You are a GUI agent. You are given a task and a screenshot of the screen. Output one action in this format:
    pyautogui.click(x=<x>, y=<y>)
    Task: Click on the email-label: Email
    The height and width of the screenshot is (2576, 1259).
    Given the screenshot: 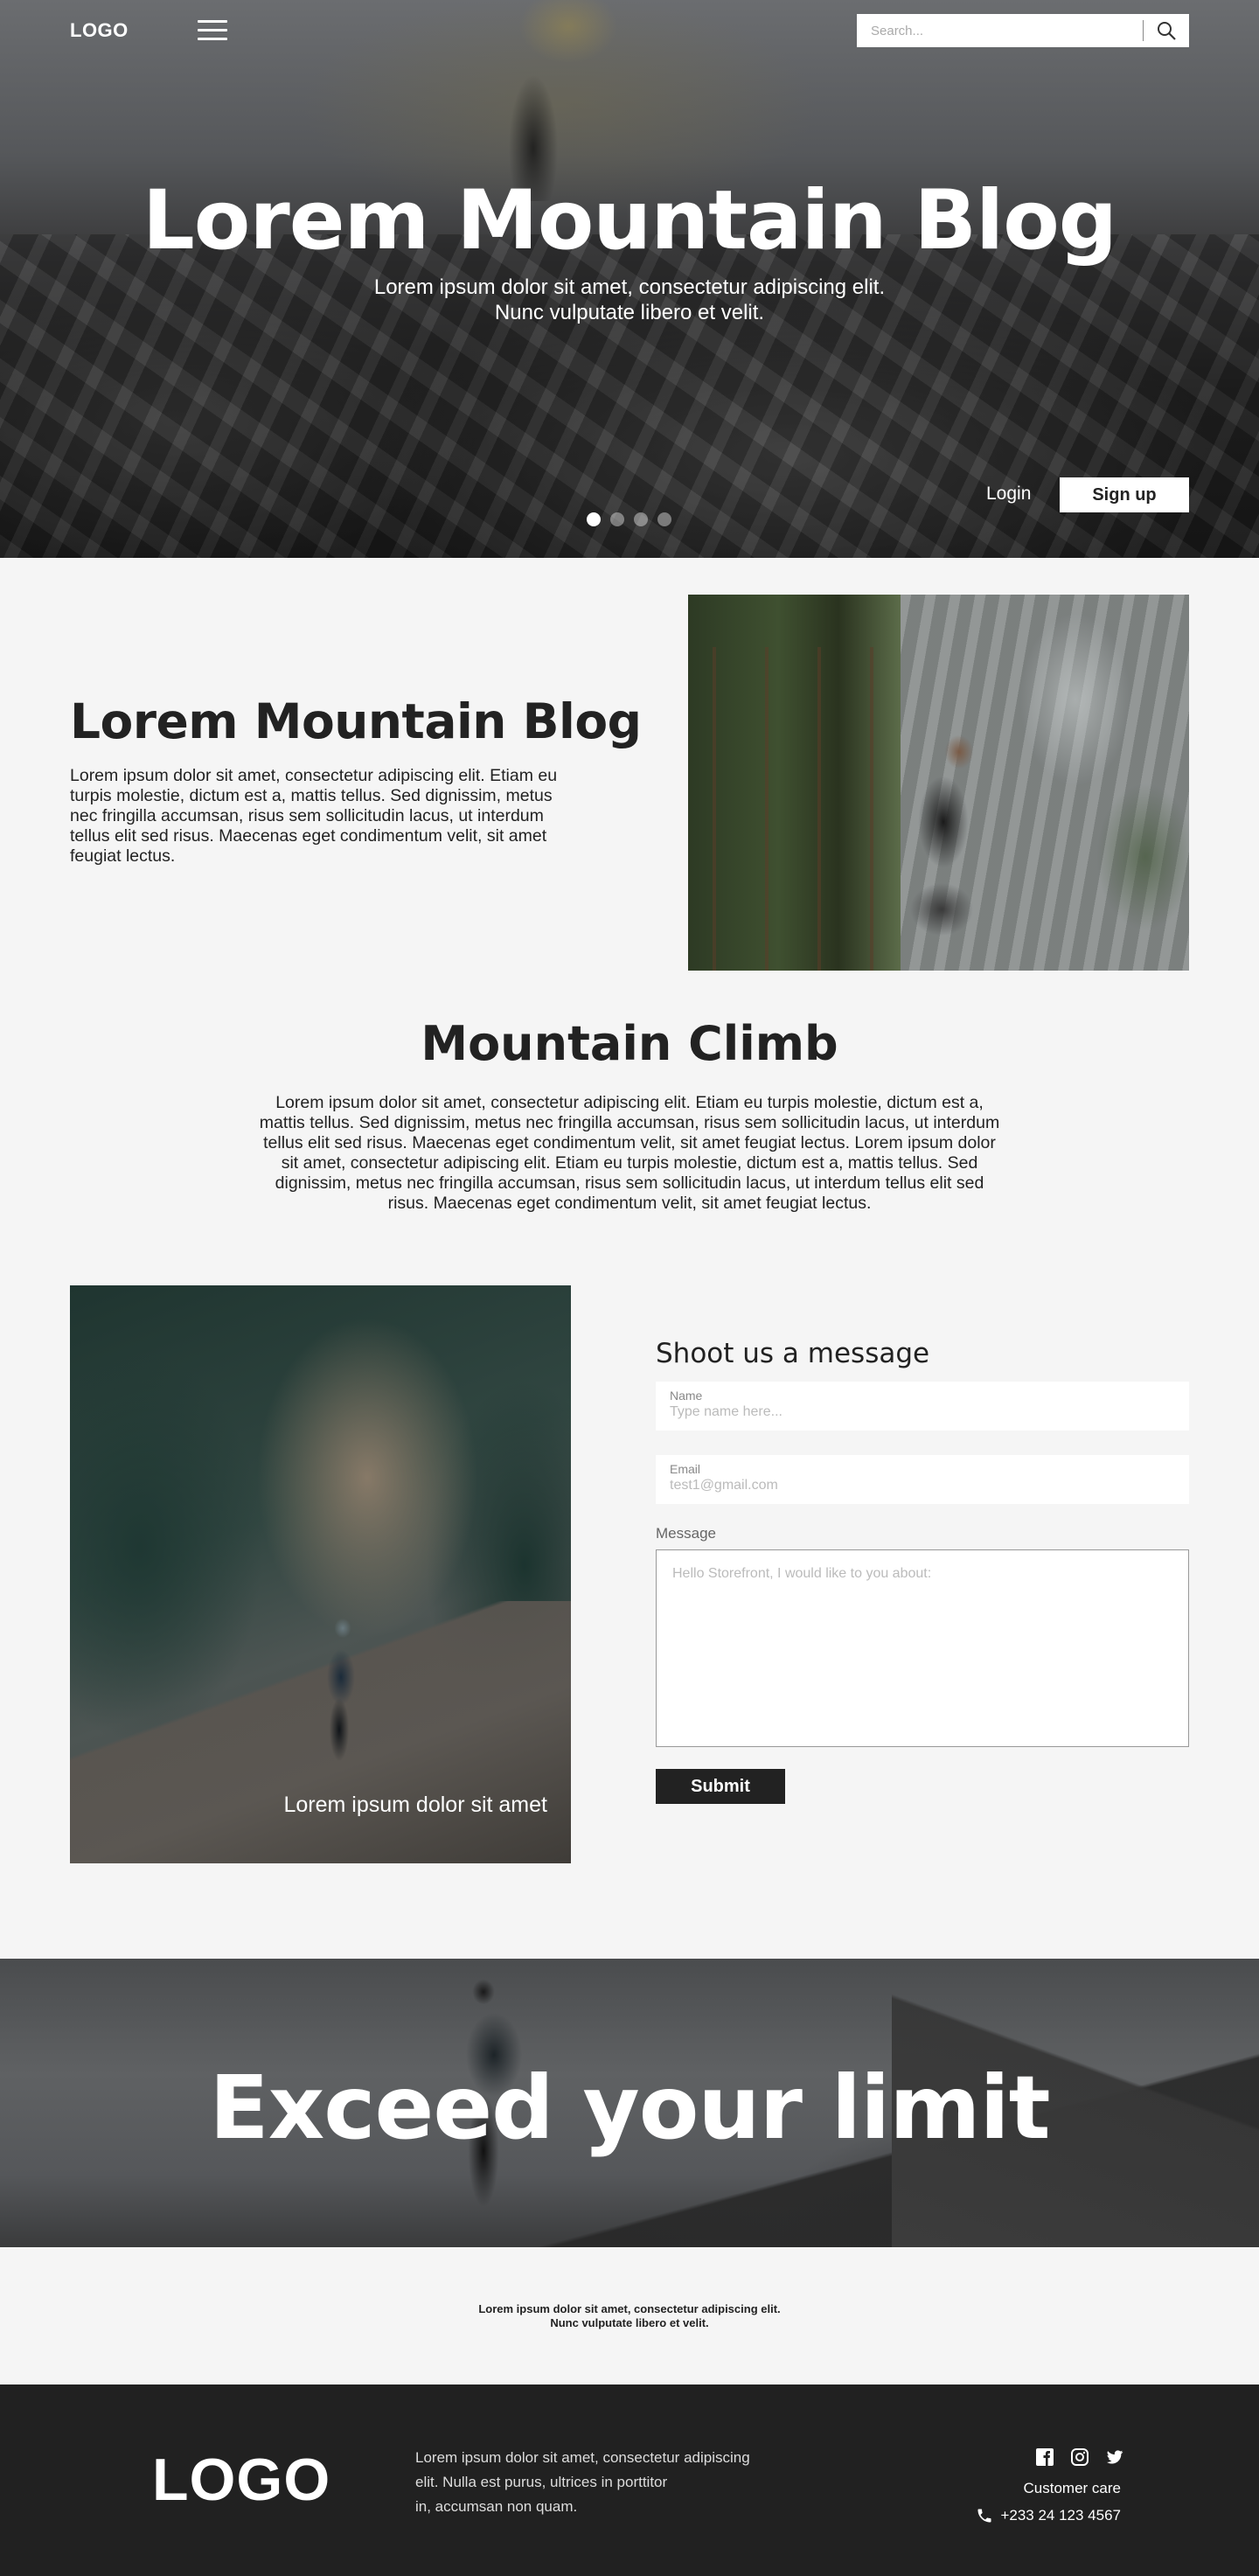 What is the action you would take?
    pyautogui.click(x=685, y=1469)
    